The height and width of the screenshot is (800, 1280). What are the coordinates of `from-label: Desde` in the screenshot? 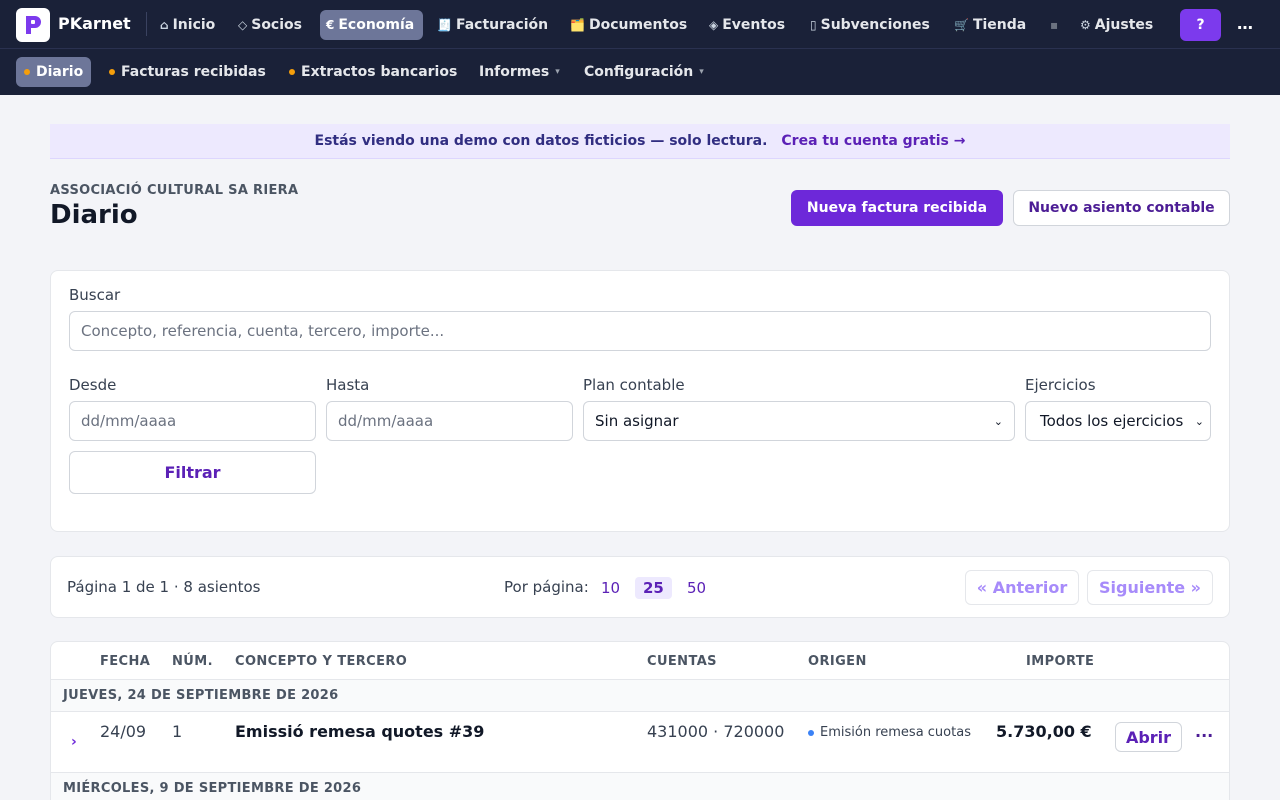 It's located at (93, 385).